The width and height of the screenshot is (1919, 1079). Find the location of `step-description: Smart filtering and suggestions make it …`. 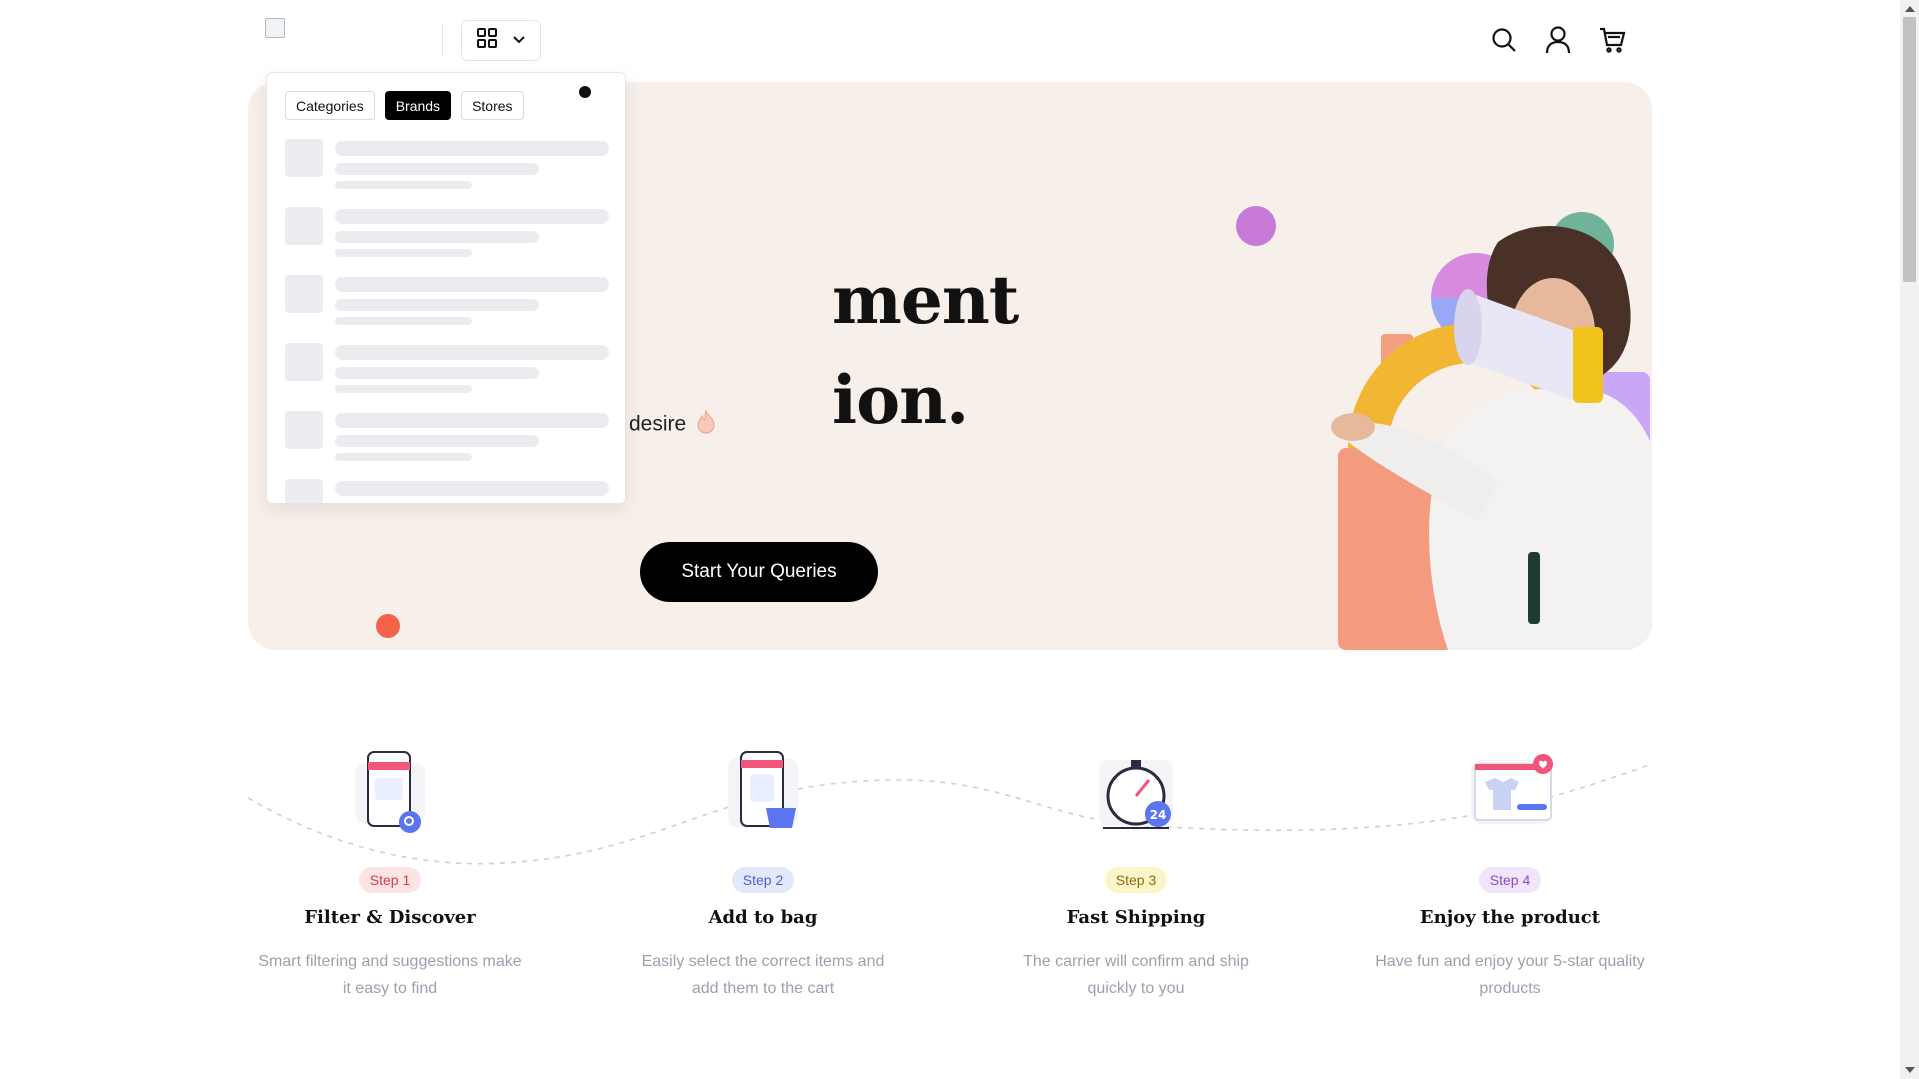

step-description: Smart filtering and suggestions make it … is located at coordinates (390, 975).